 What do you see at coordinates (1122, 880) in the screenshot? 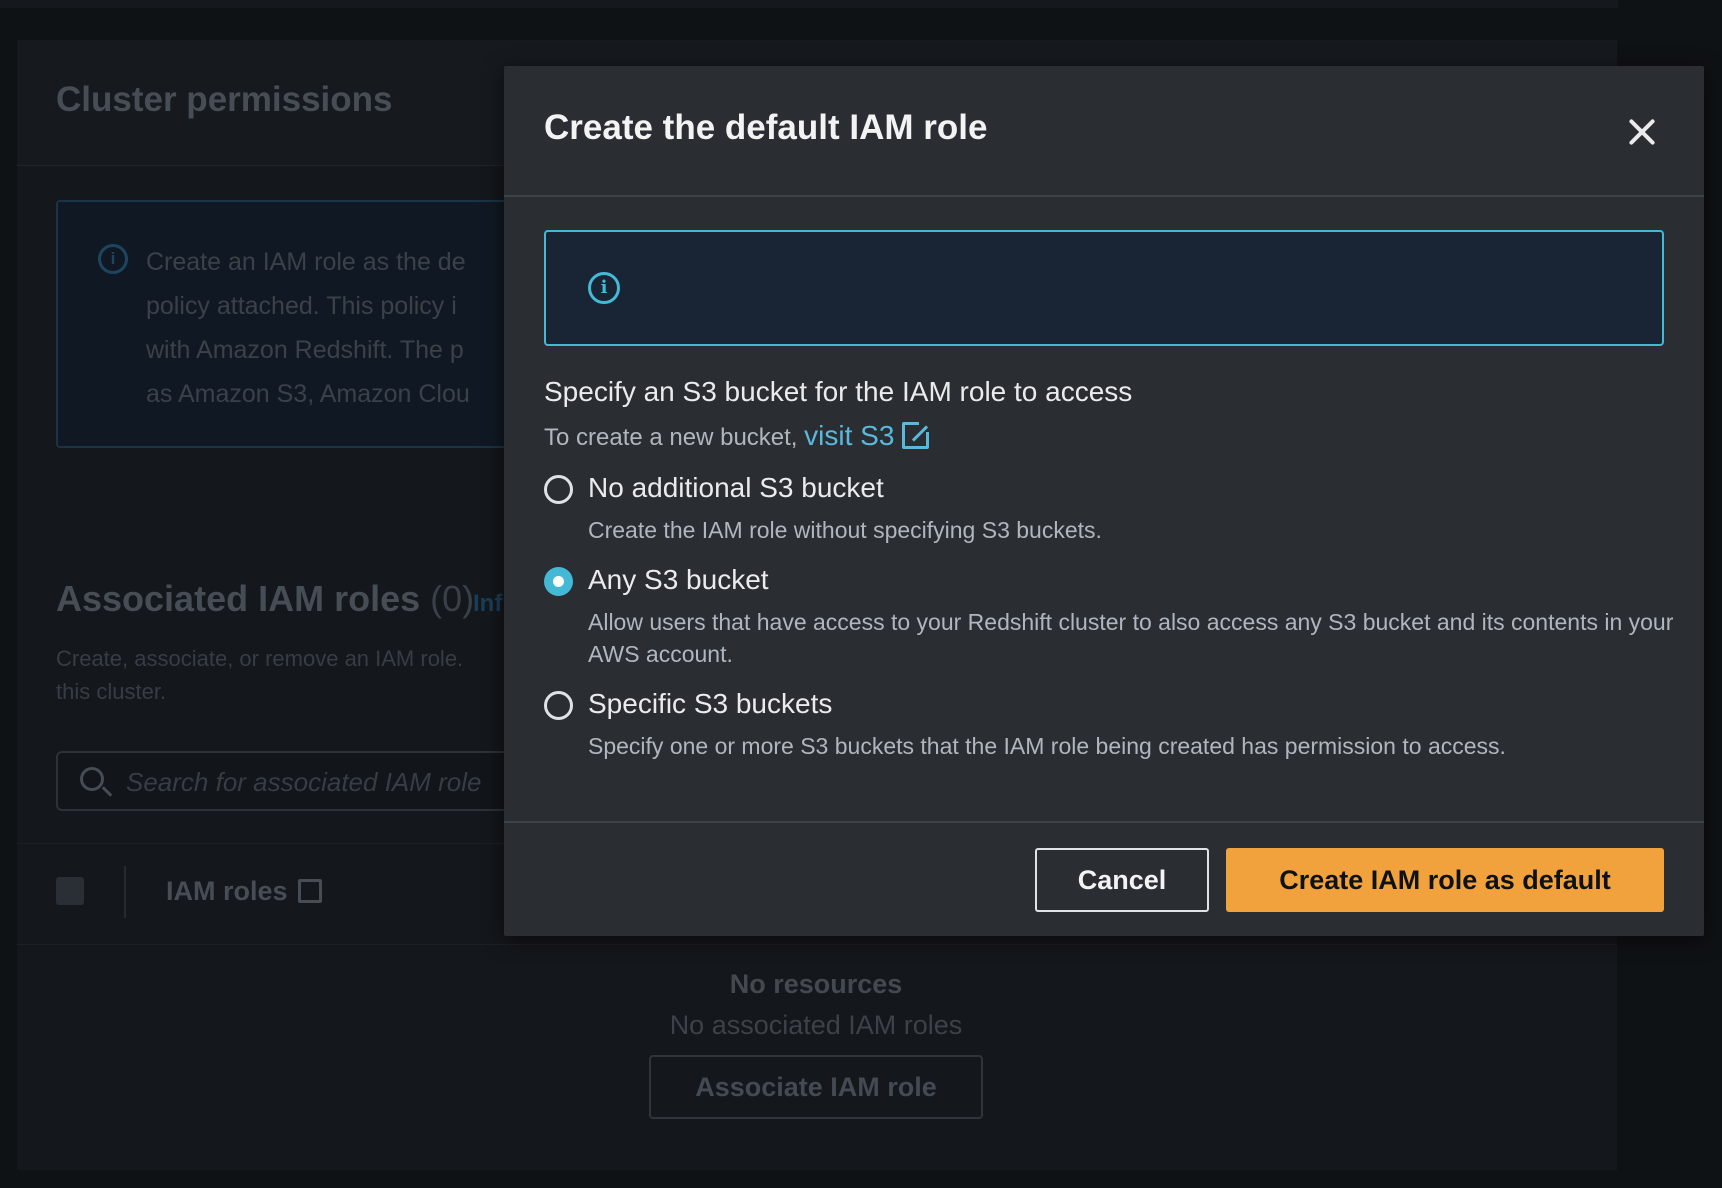
I see `cancel-button: Cancel` at bounding box center [1122, 880].